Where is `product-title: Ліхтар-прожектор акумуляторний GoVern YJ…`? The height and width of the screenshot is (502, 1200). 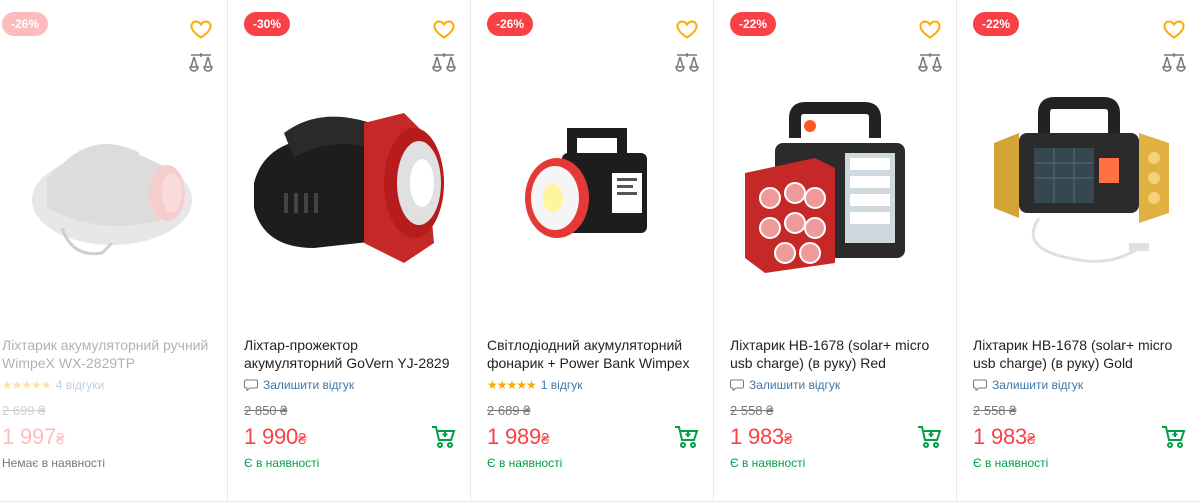 product-title: Ліхтар-прожектор акумуляторний GoVern YJ… is located at coordinates (351, 354).